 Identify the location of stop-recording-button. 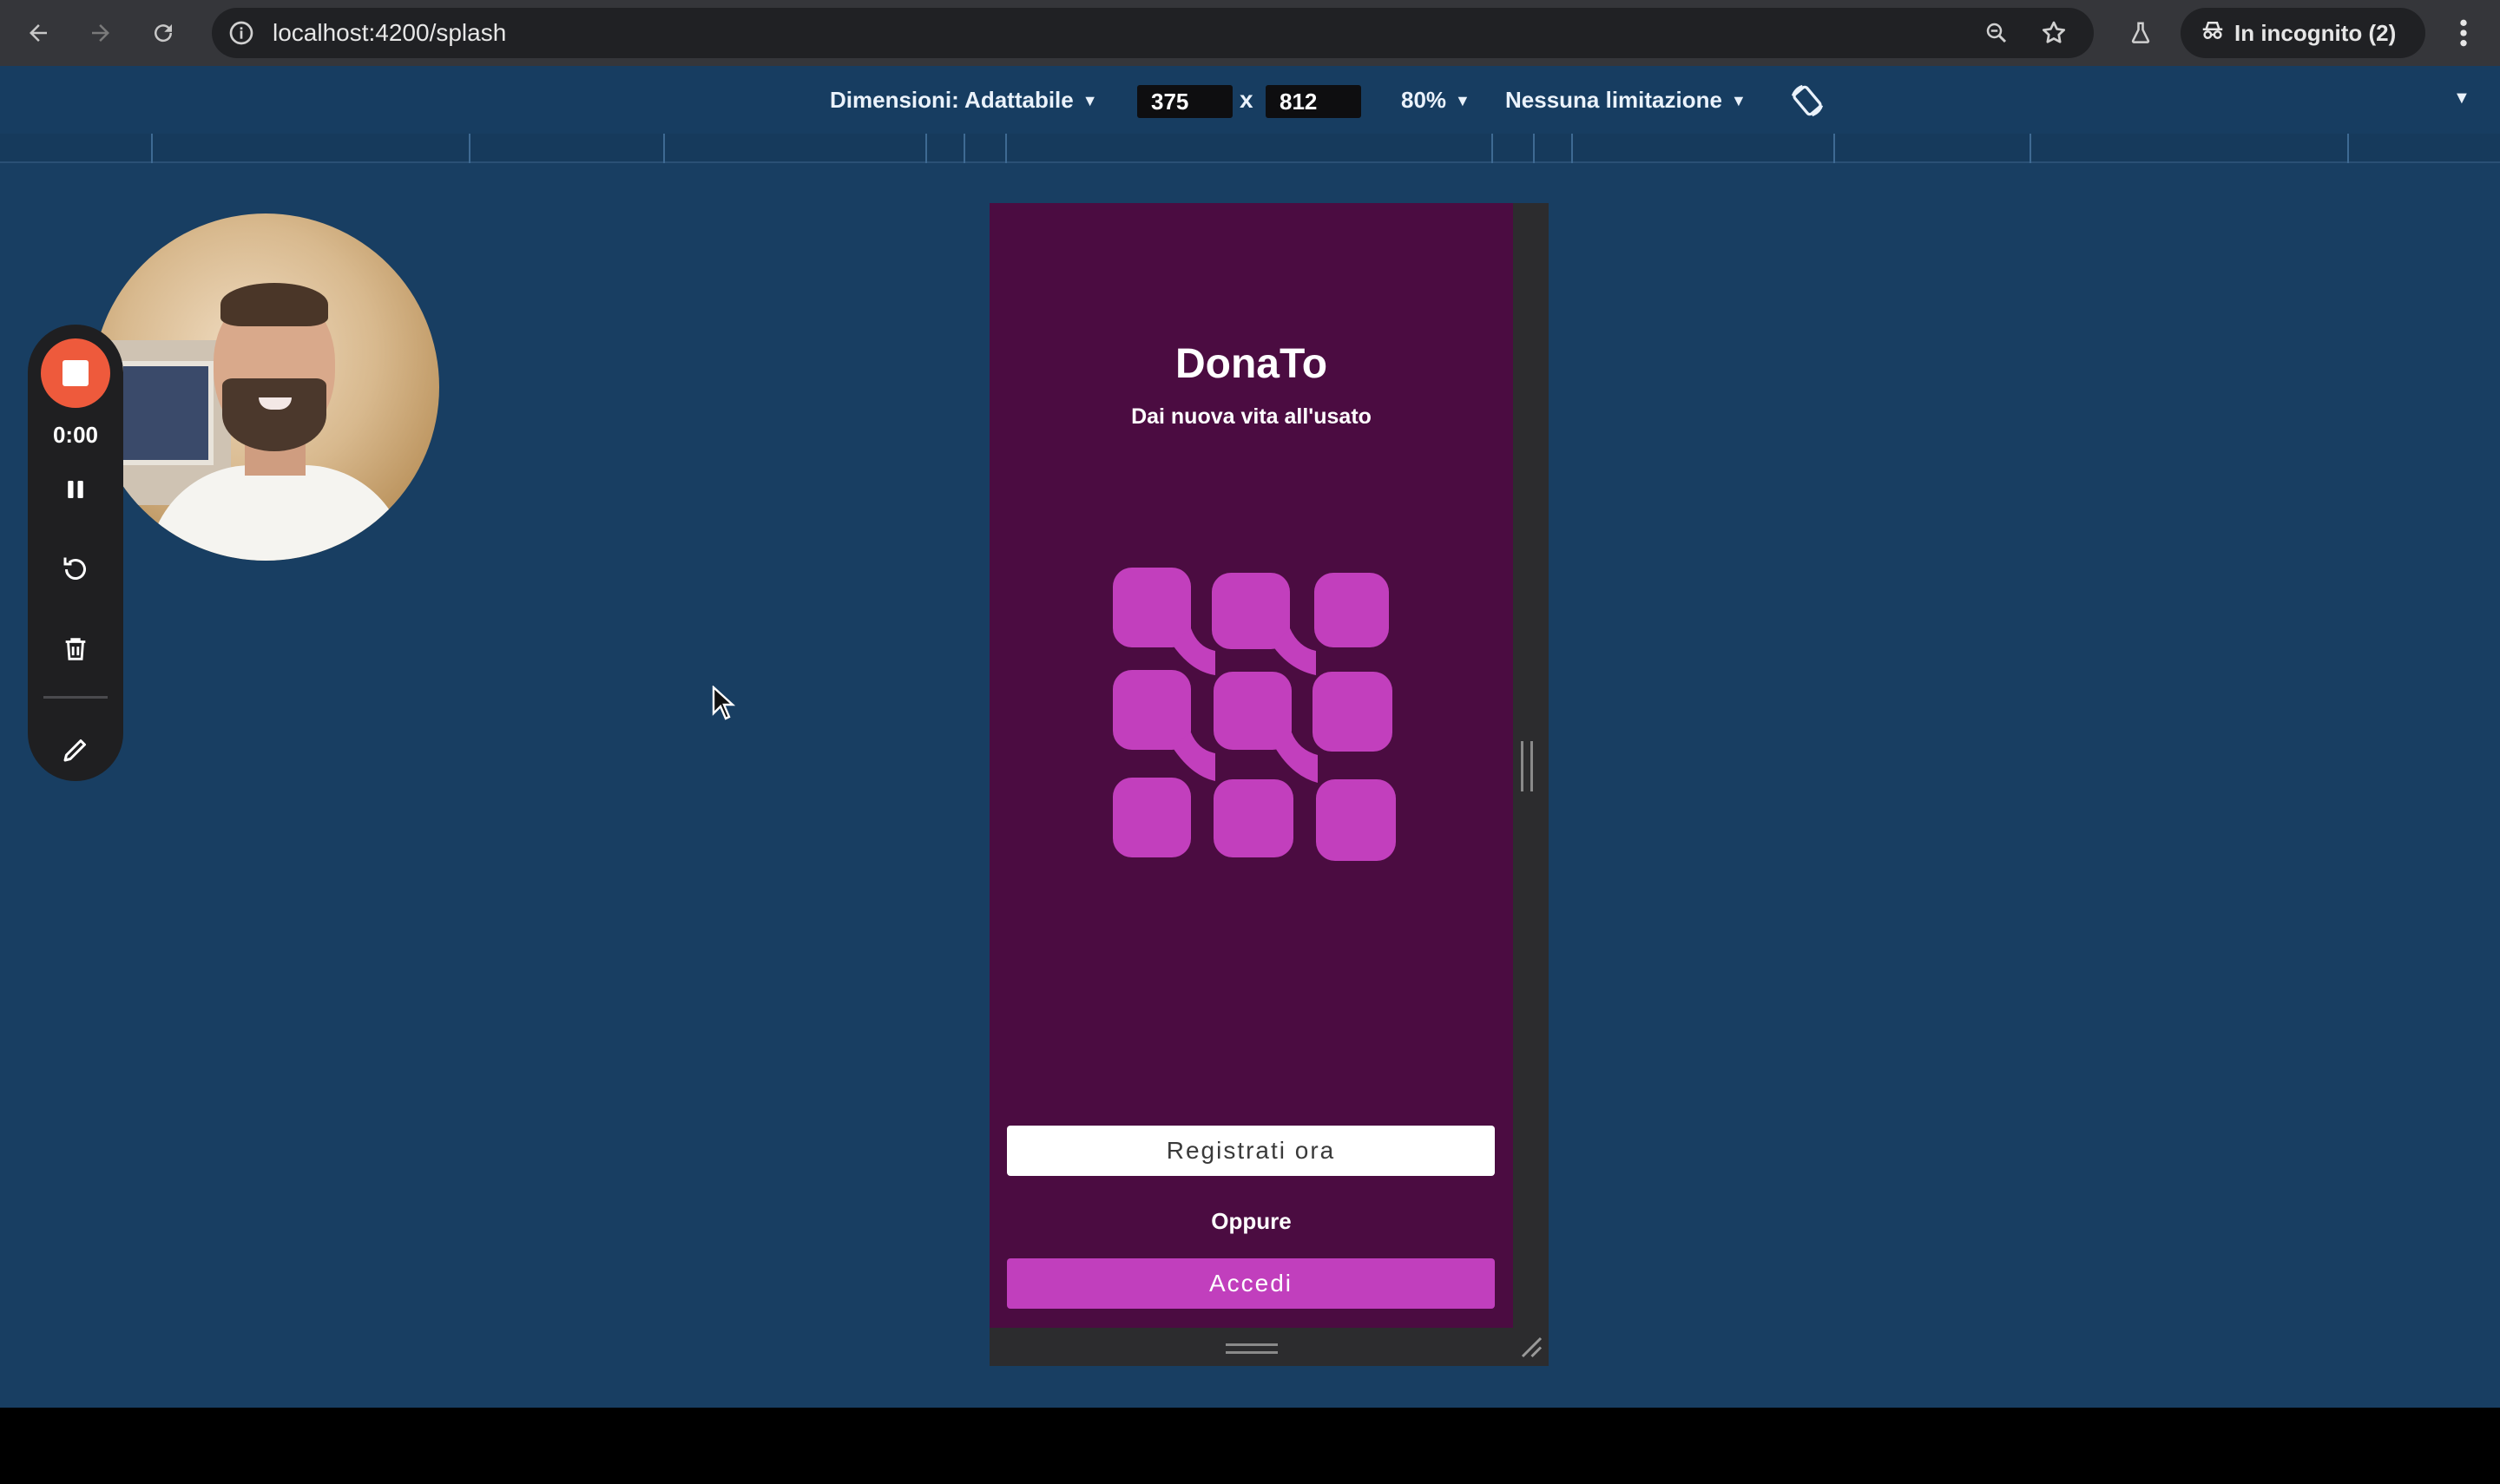
(75, 373).